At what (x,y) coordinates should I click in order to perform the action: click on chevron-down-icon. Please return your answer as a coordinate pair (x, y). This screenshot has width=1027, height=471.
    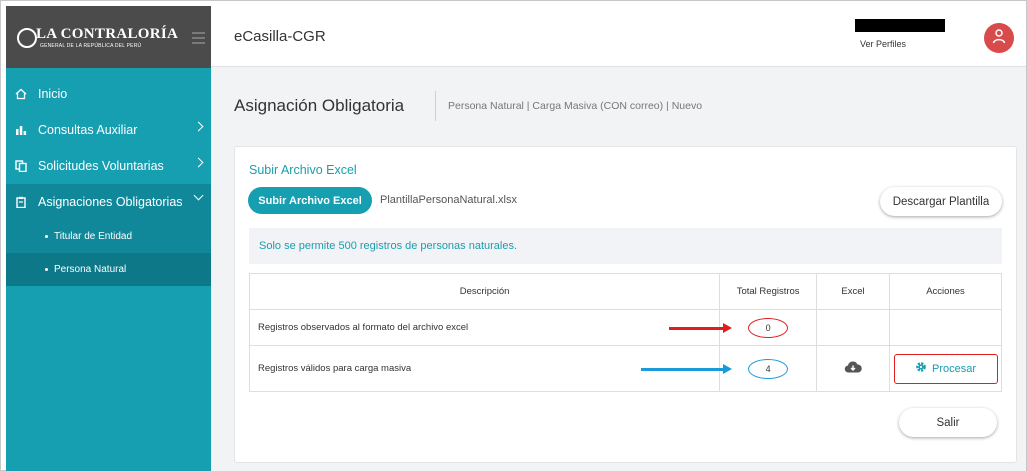
    Looking at the image, I should click on (198, 195).